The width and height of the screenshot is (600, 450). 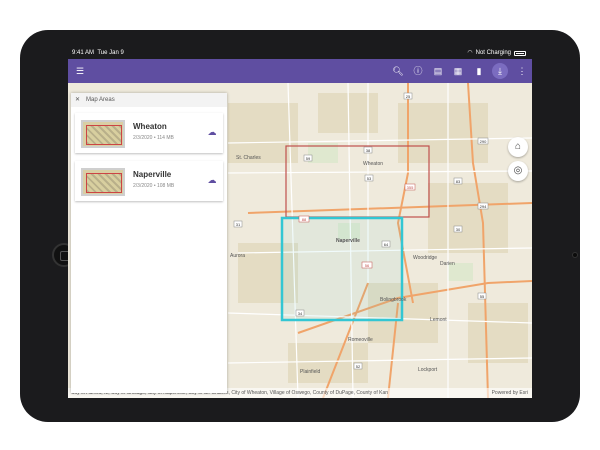 I want to click on svg-text: 88, so click(x=304, y=219).